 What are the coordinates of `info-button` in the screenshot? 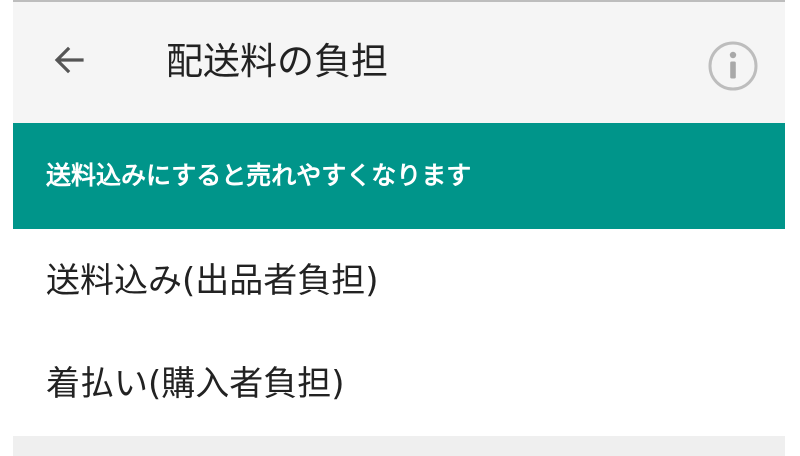 It's located at (733, 66).